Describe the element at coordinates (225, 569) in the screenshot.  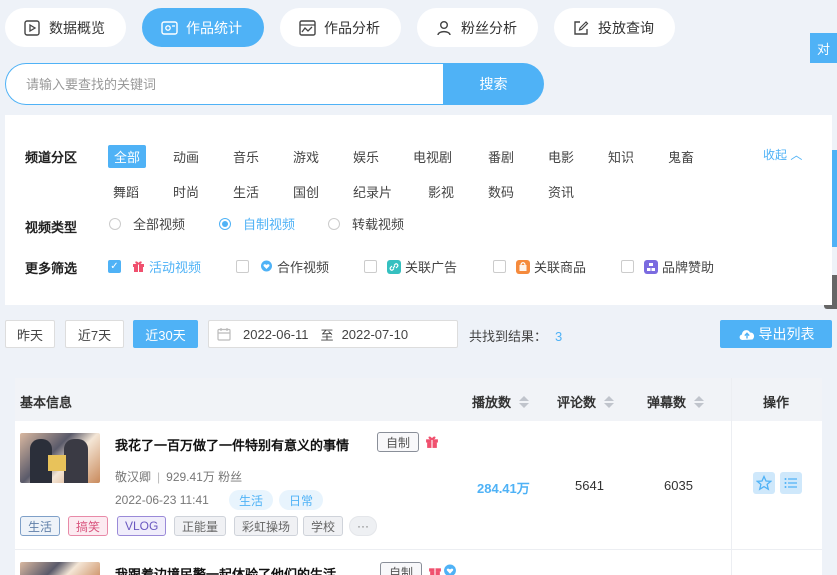
I see `video-title: 我跟着边境民警一起体验了他们的生活` at that location.